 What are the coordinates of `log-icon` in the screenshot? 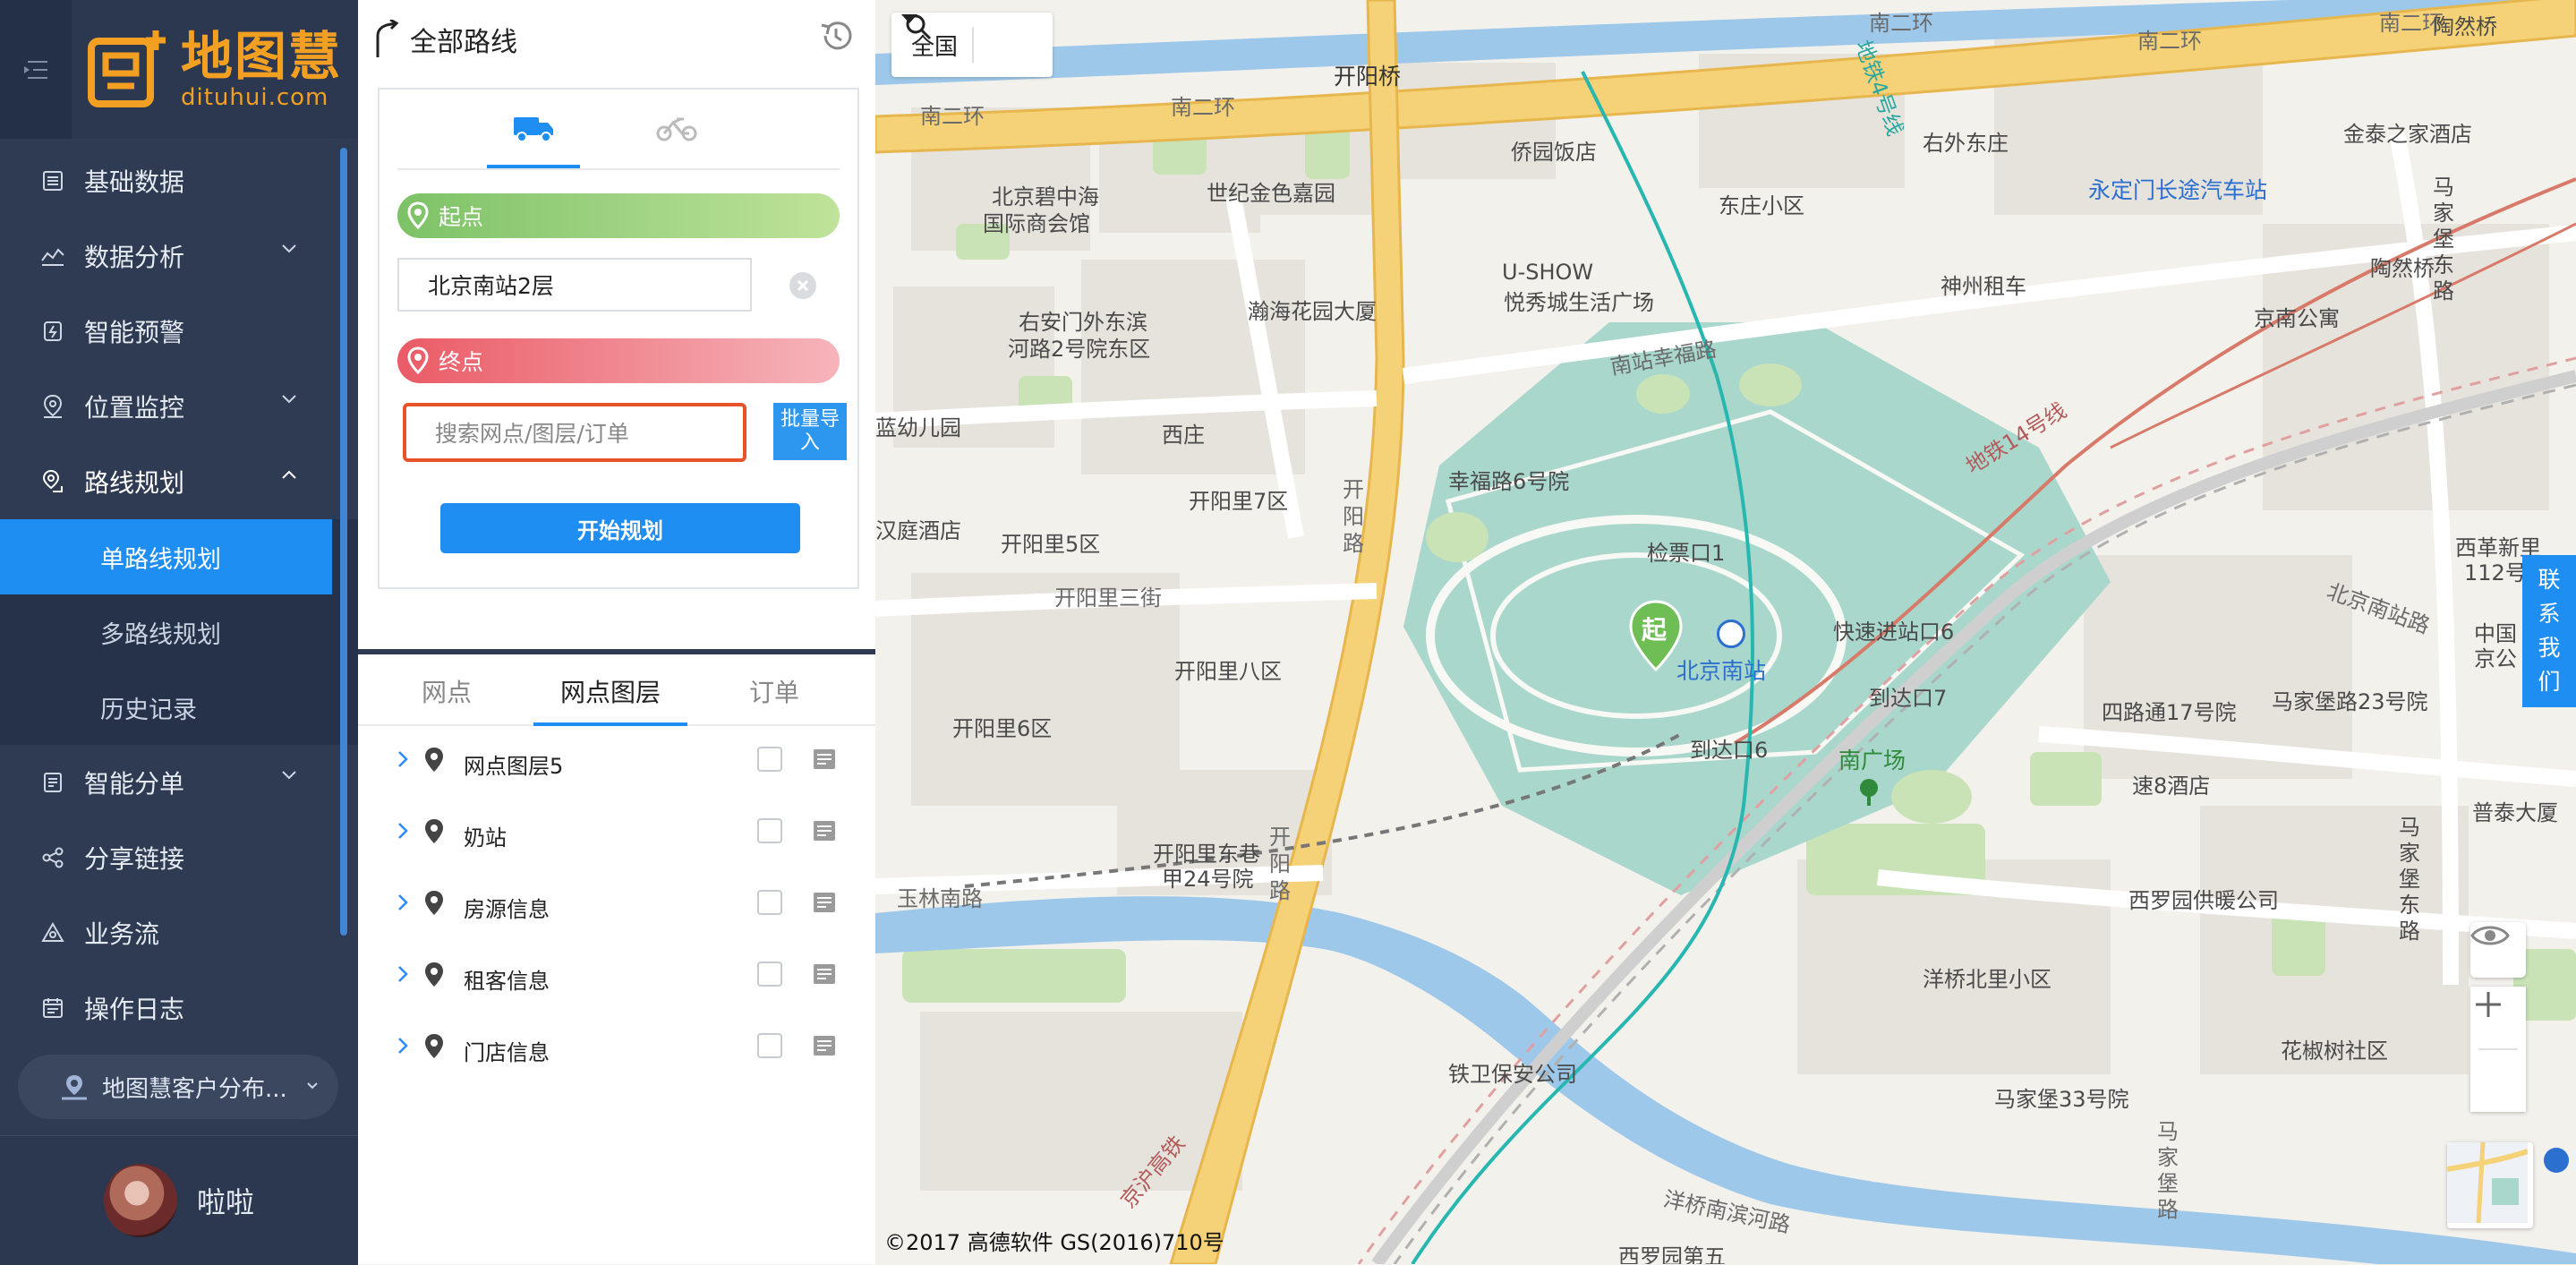 It's located at (53, 1008).